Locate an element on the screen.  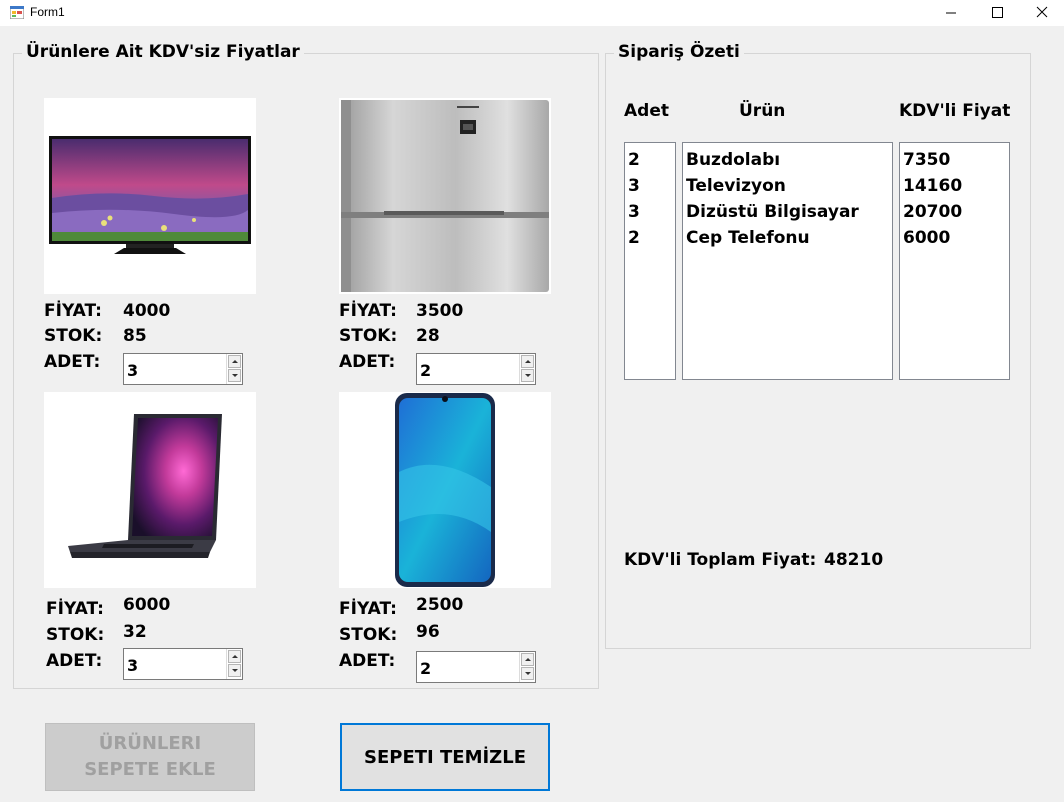
app-icon is located at coordinates (17, 12).